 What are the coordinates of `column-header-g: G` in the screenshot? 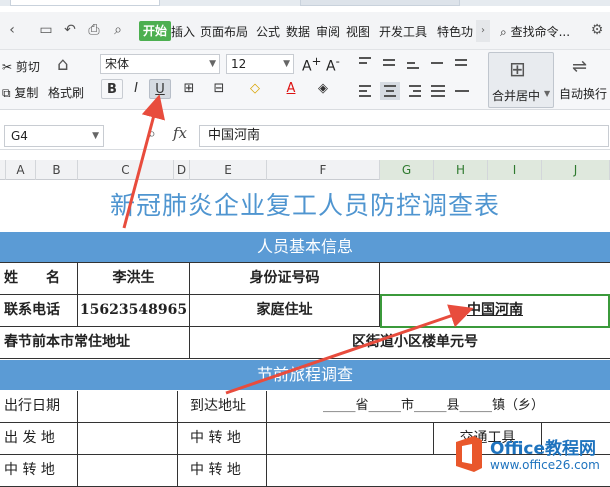 It's located at (407, 170).